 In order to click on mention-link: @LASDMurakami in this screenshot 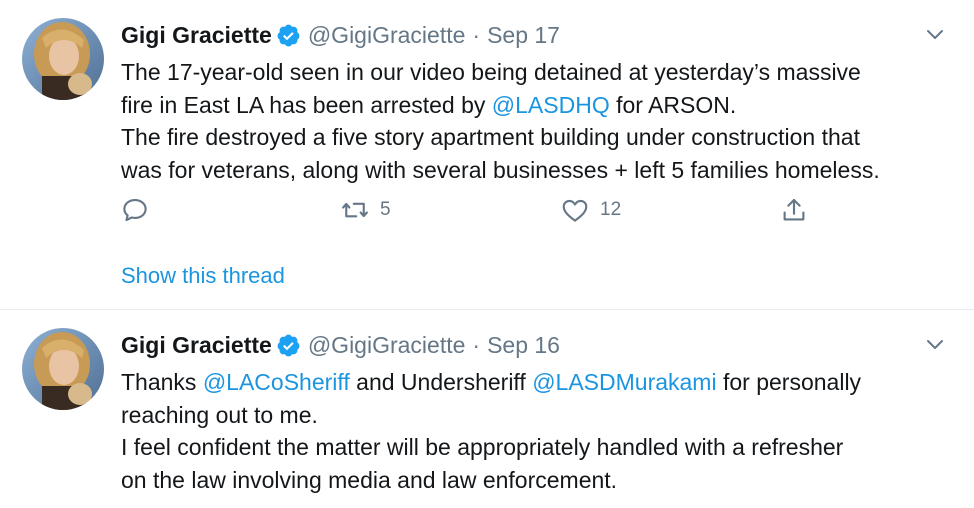, I will do `click(624, 382)`.